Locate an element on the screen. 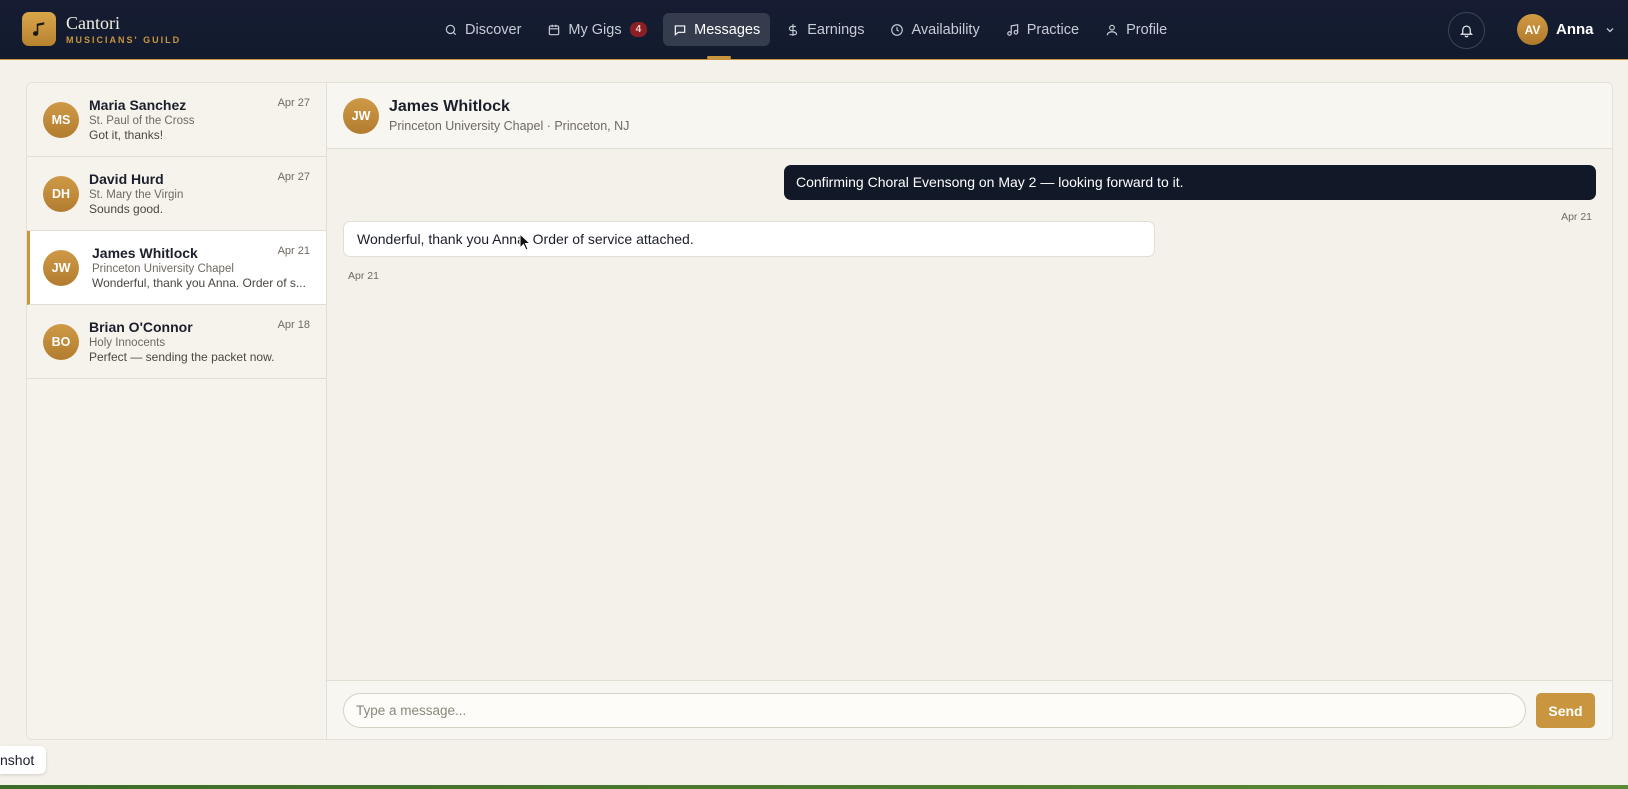  conversation-venue: Princeton University Chapel is located at coordinates (163, 269).